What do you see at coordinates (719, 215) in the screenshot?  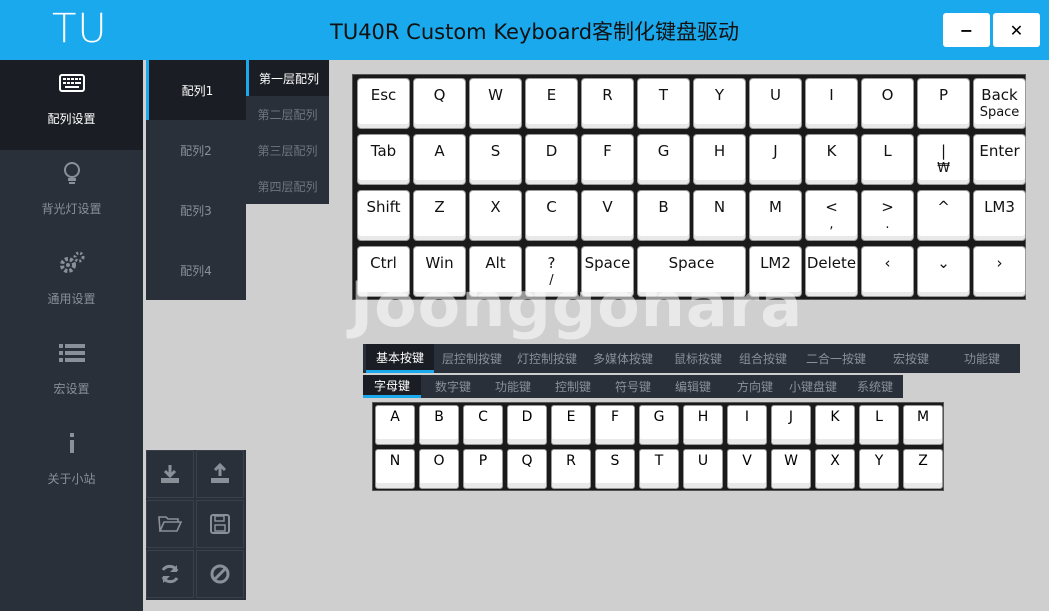 I see `key-2-6: N` at bounding box center [719, 215].